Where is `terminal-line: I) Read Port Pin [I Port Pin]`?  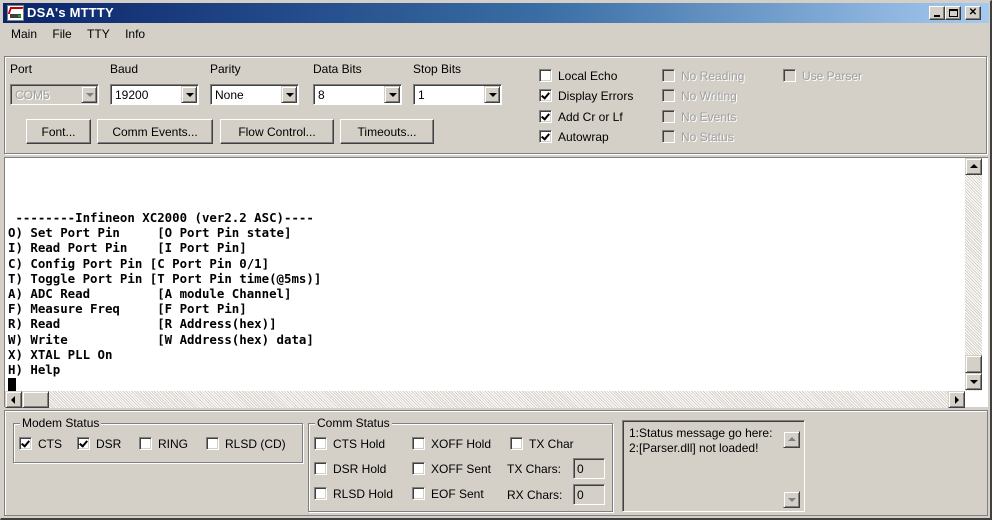
terminal-line: I) Read Port Pin [I Port Pin] is located at coordinates (127, 248).